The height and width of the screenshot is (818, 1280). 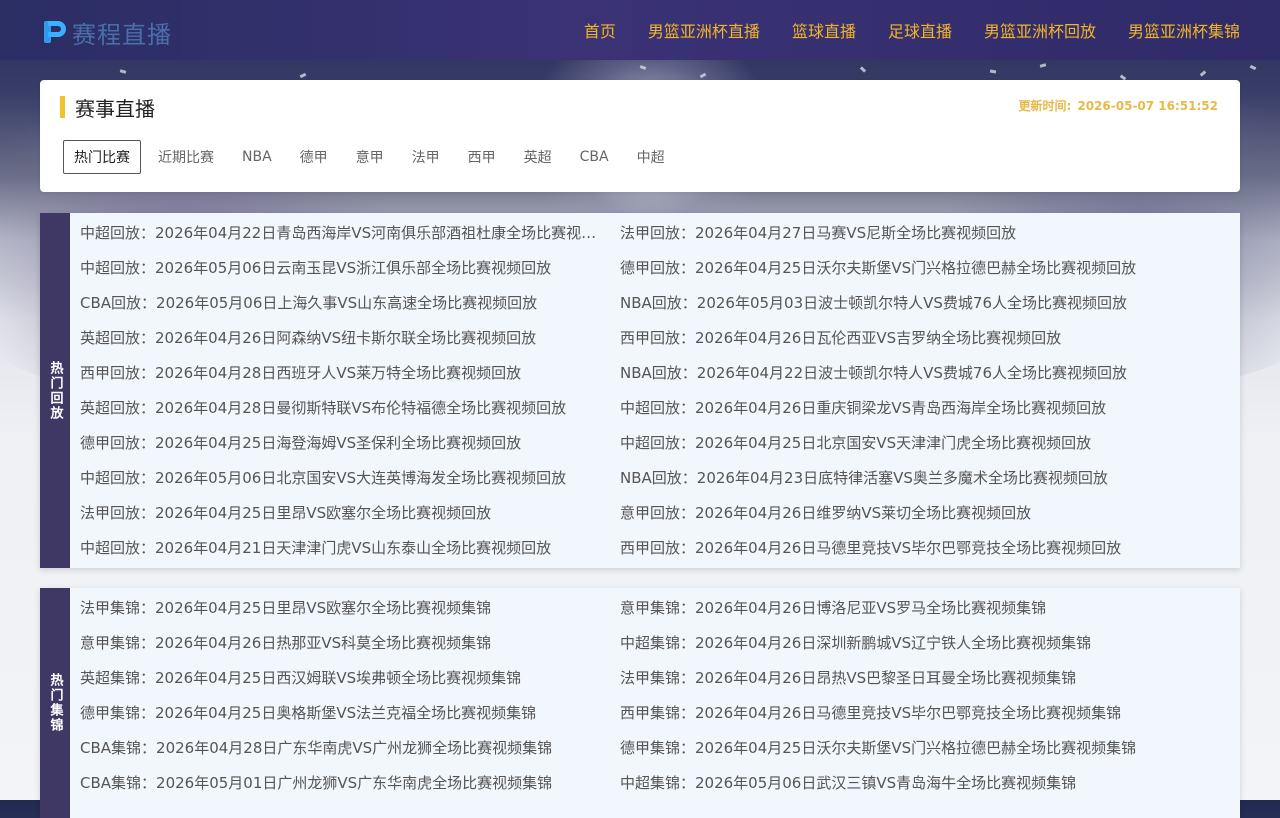 I want to click on section-title-text: 赛事直播, so click(x=115, y=108).